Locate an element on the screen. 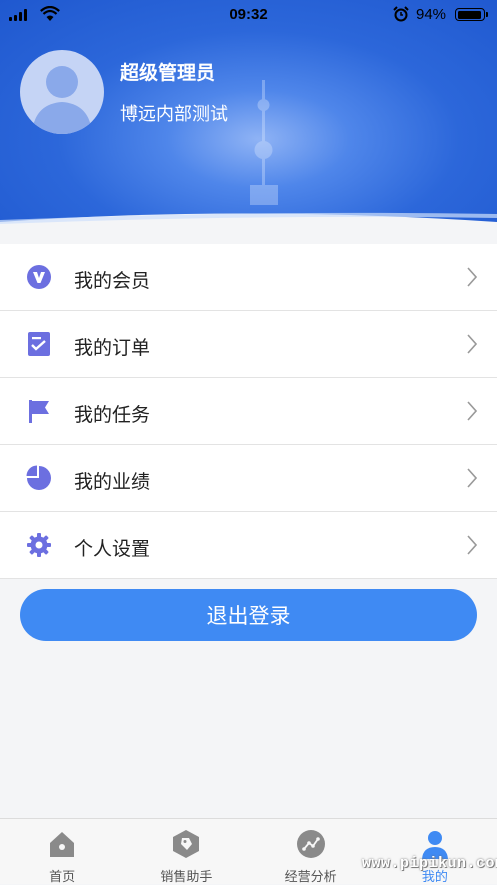  tab-label: 经营分析 is located at coordinates (310, 877).